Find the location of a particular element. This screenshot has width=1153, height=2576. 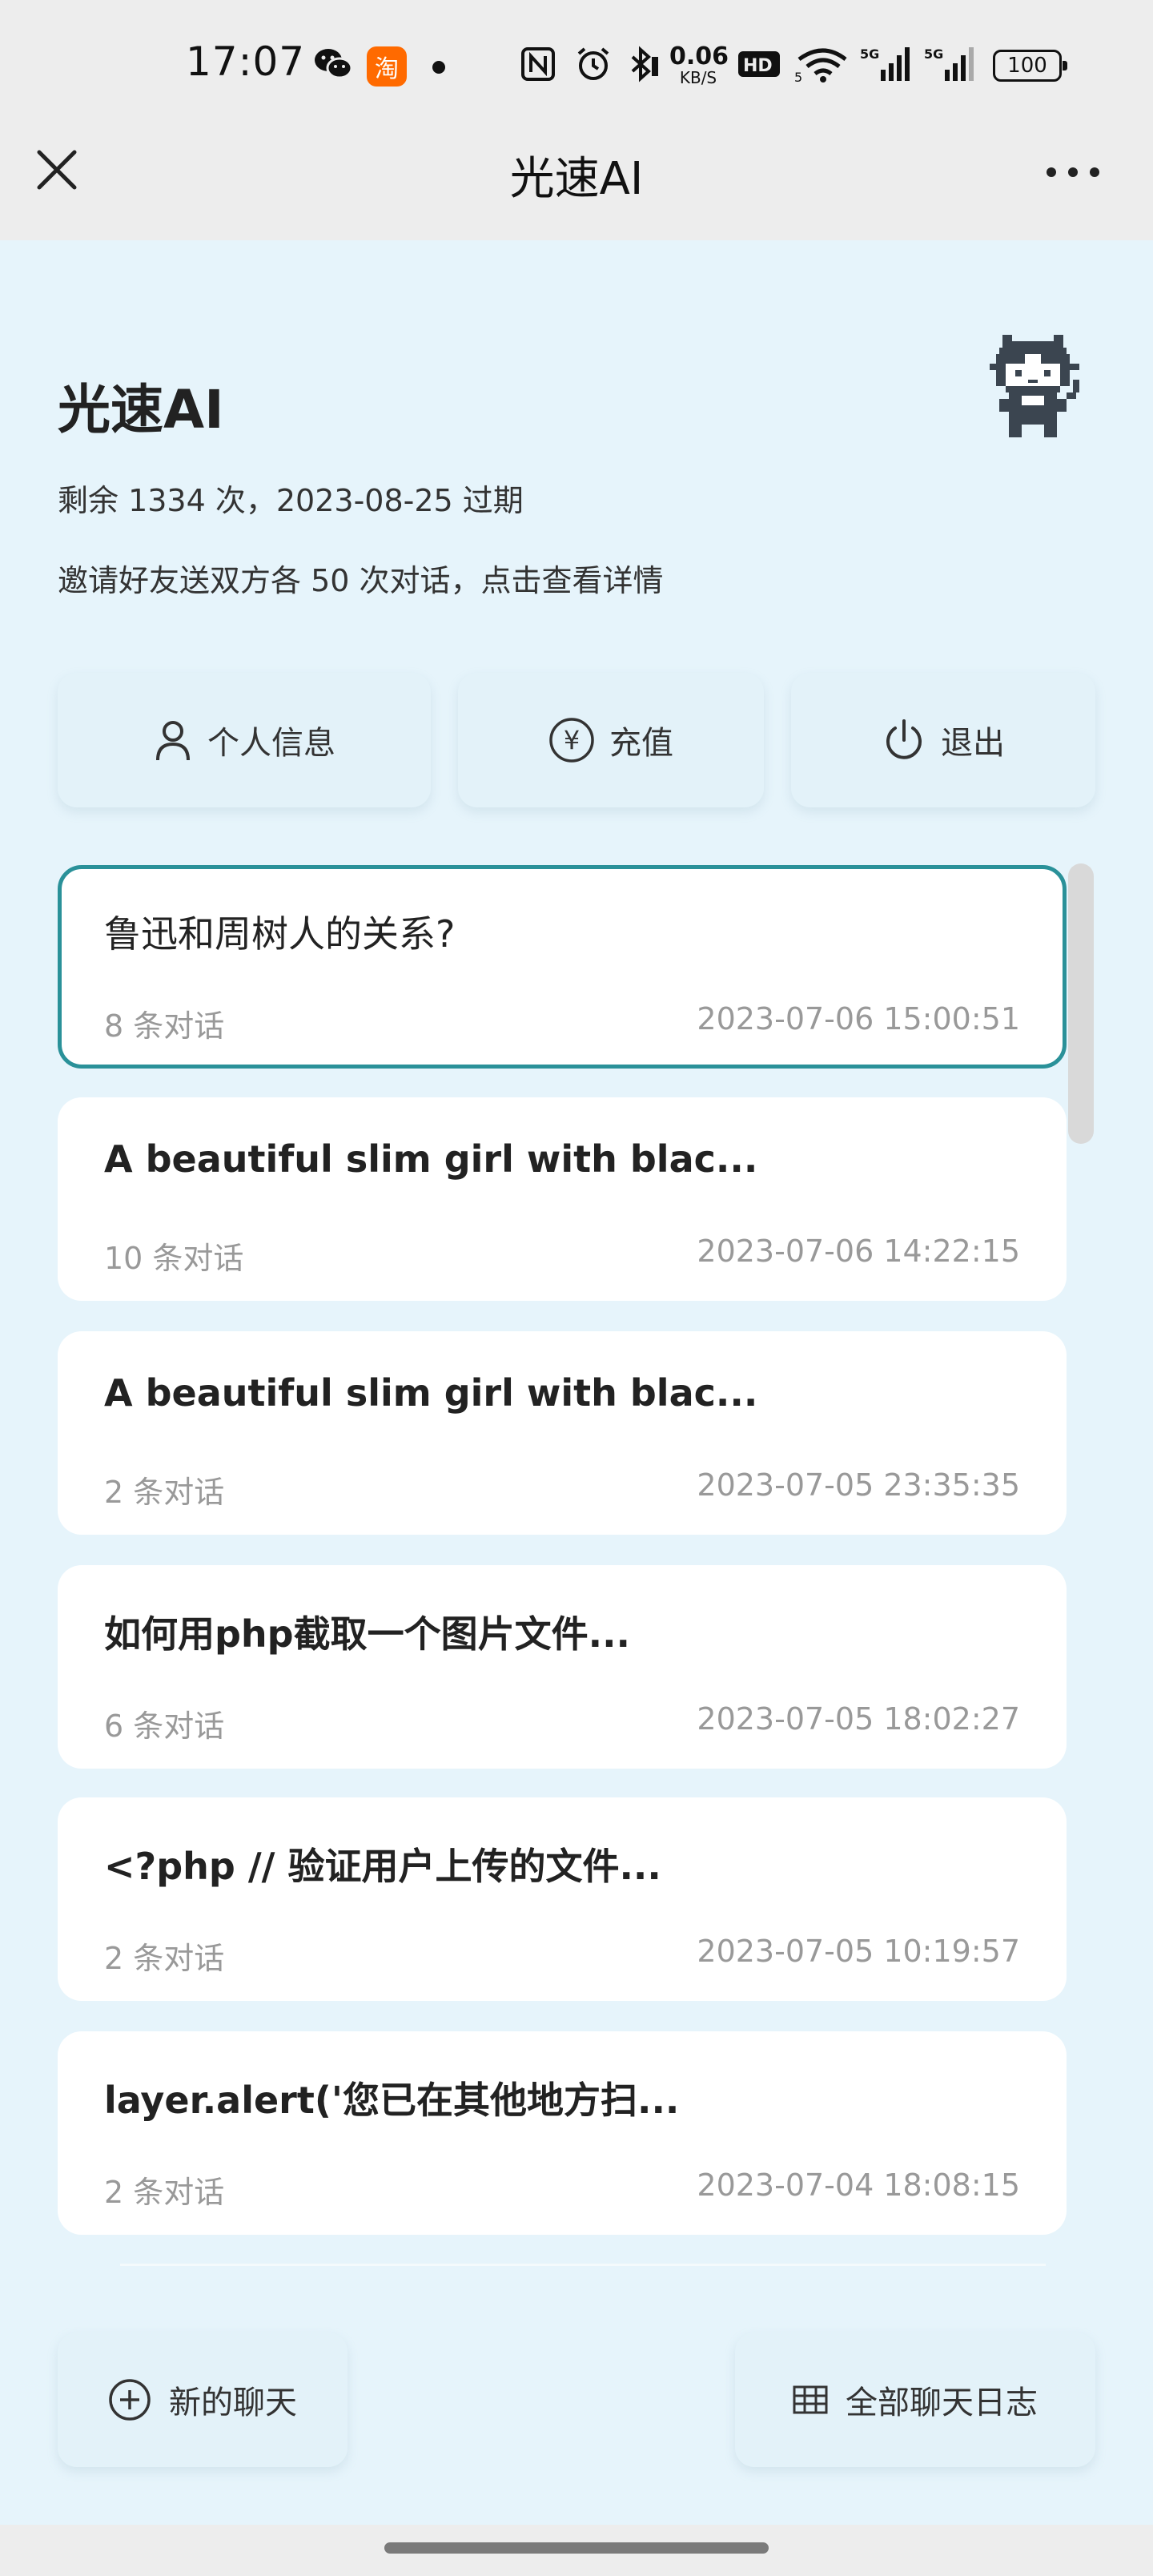

table-icon is located at coordinates (811, 2399).